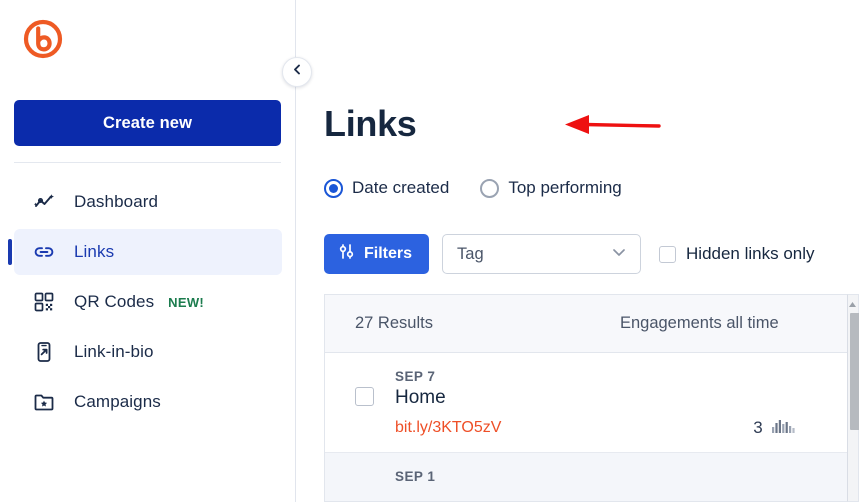 The image size is (859, 502). Describe the element at coordinates (44, 202) in the screenshot. I see `line-chart-sparkle-icon` at that location.